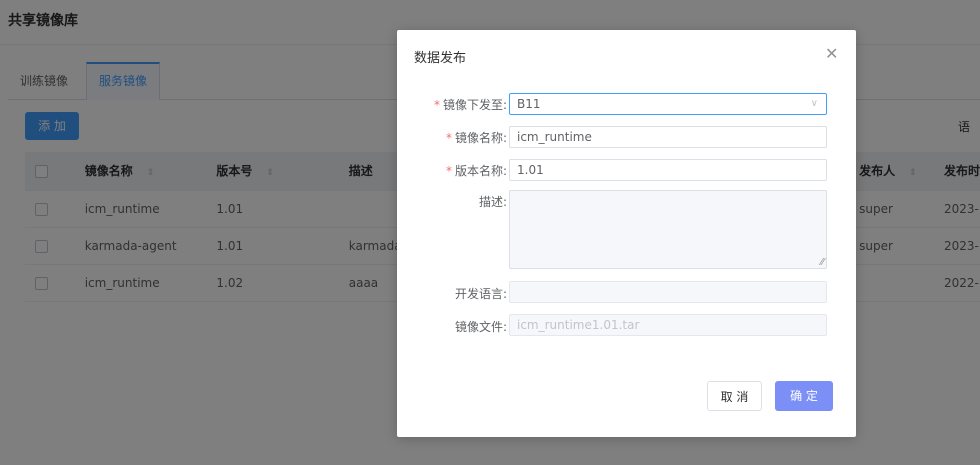  I want to click on image-name-label: * 镜像名称:, so click(452, 137).